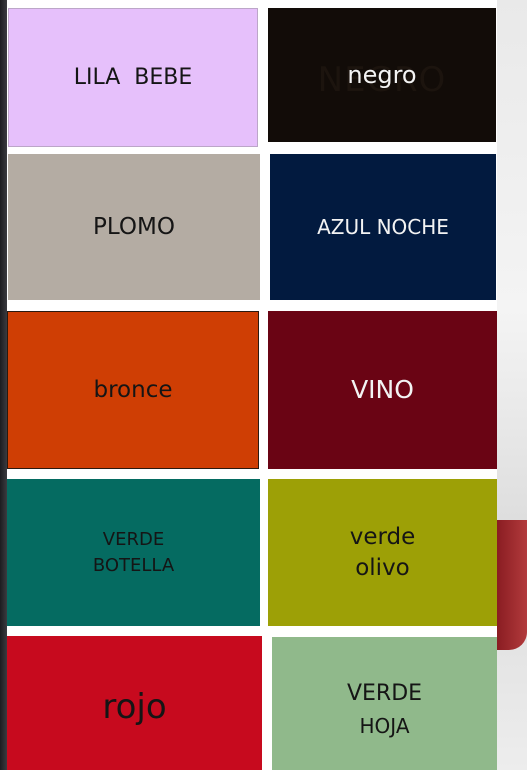  I want to click on swatch-bronce: bronce, so click(133, 390).